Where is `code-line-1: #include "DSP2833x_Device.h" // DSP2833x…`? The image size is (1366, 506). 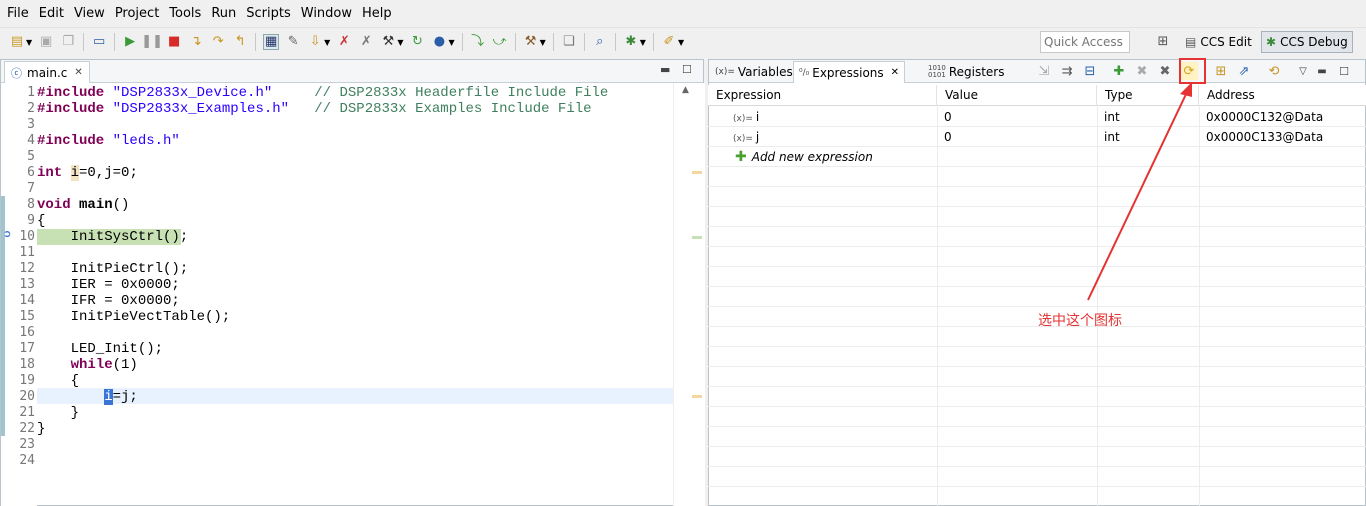
code-line-1: #include "DSP2833x_Device.h" // DSP2833x… is located at coordinates (322, 93).